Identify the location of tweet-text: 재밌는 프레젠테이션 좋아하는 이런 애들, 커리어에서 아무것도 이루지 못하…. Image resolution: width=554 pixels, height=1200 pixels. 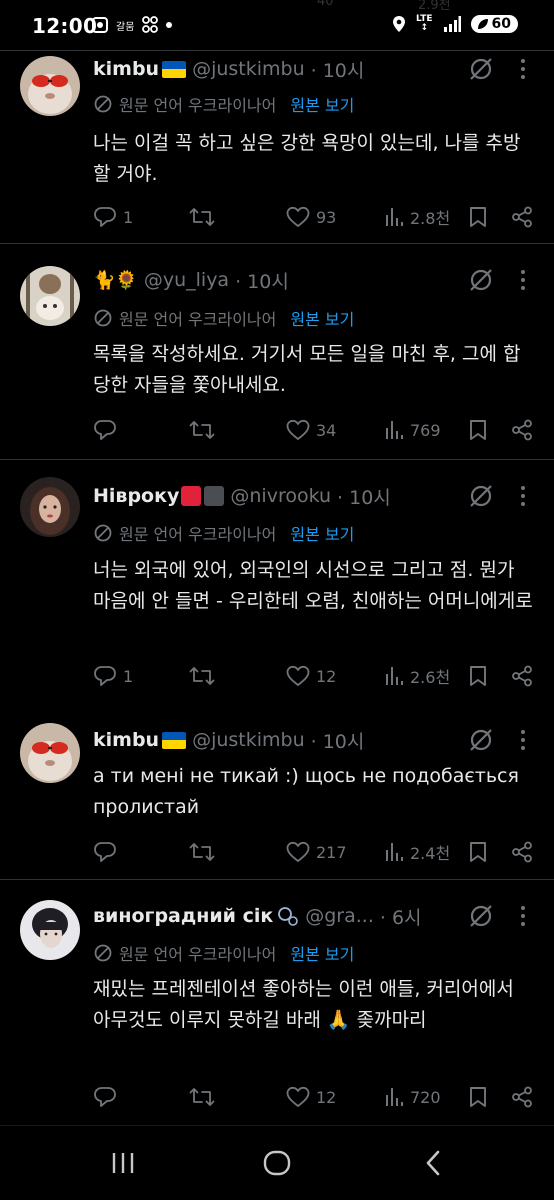
(303, 1004).